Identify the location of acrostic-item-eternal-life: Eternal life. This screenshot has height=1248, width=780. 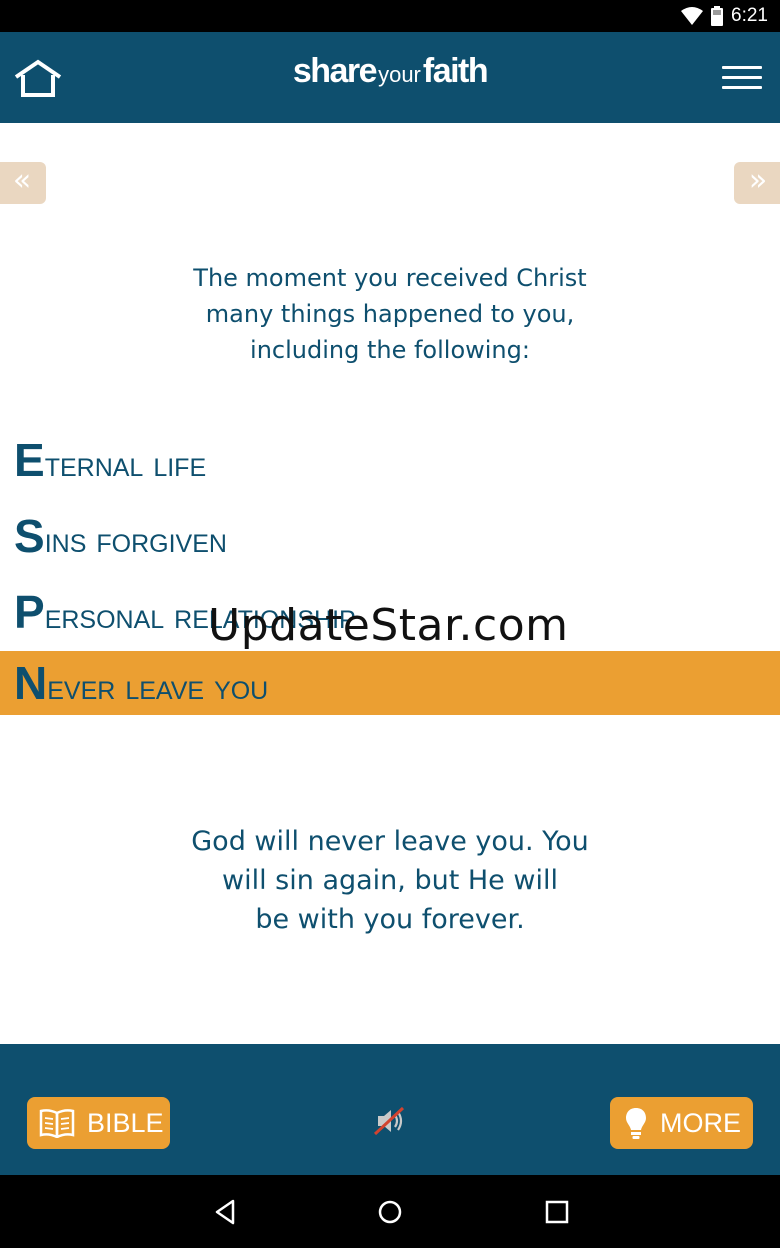
(390, 460).